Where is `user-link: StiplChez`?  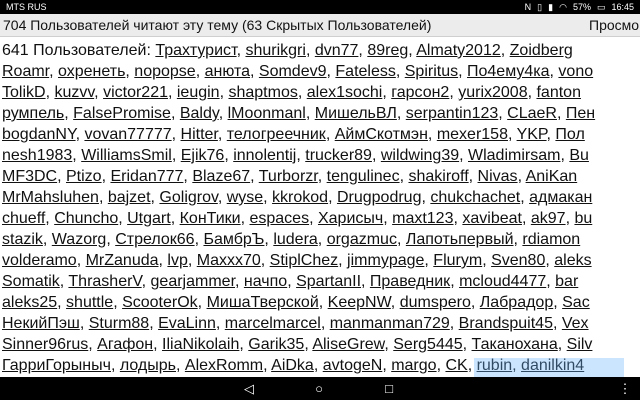
user-link: StiplChez is located at coordinates (304, 260).